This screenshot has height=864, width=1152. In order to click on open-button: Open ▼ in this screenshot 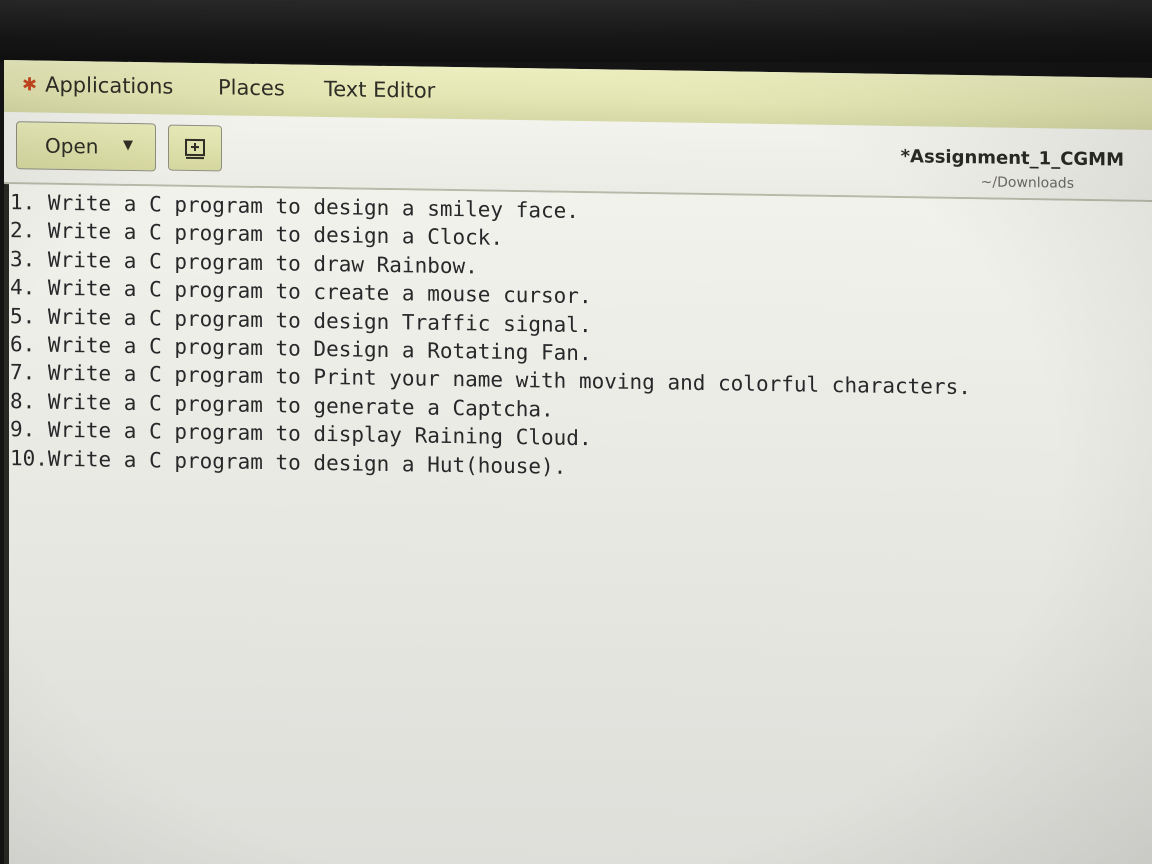, I will do `click(86, 146)`.